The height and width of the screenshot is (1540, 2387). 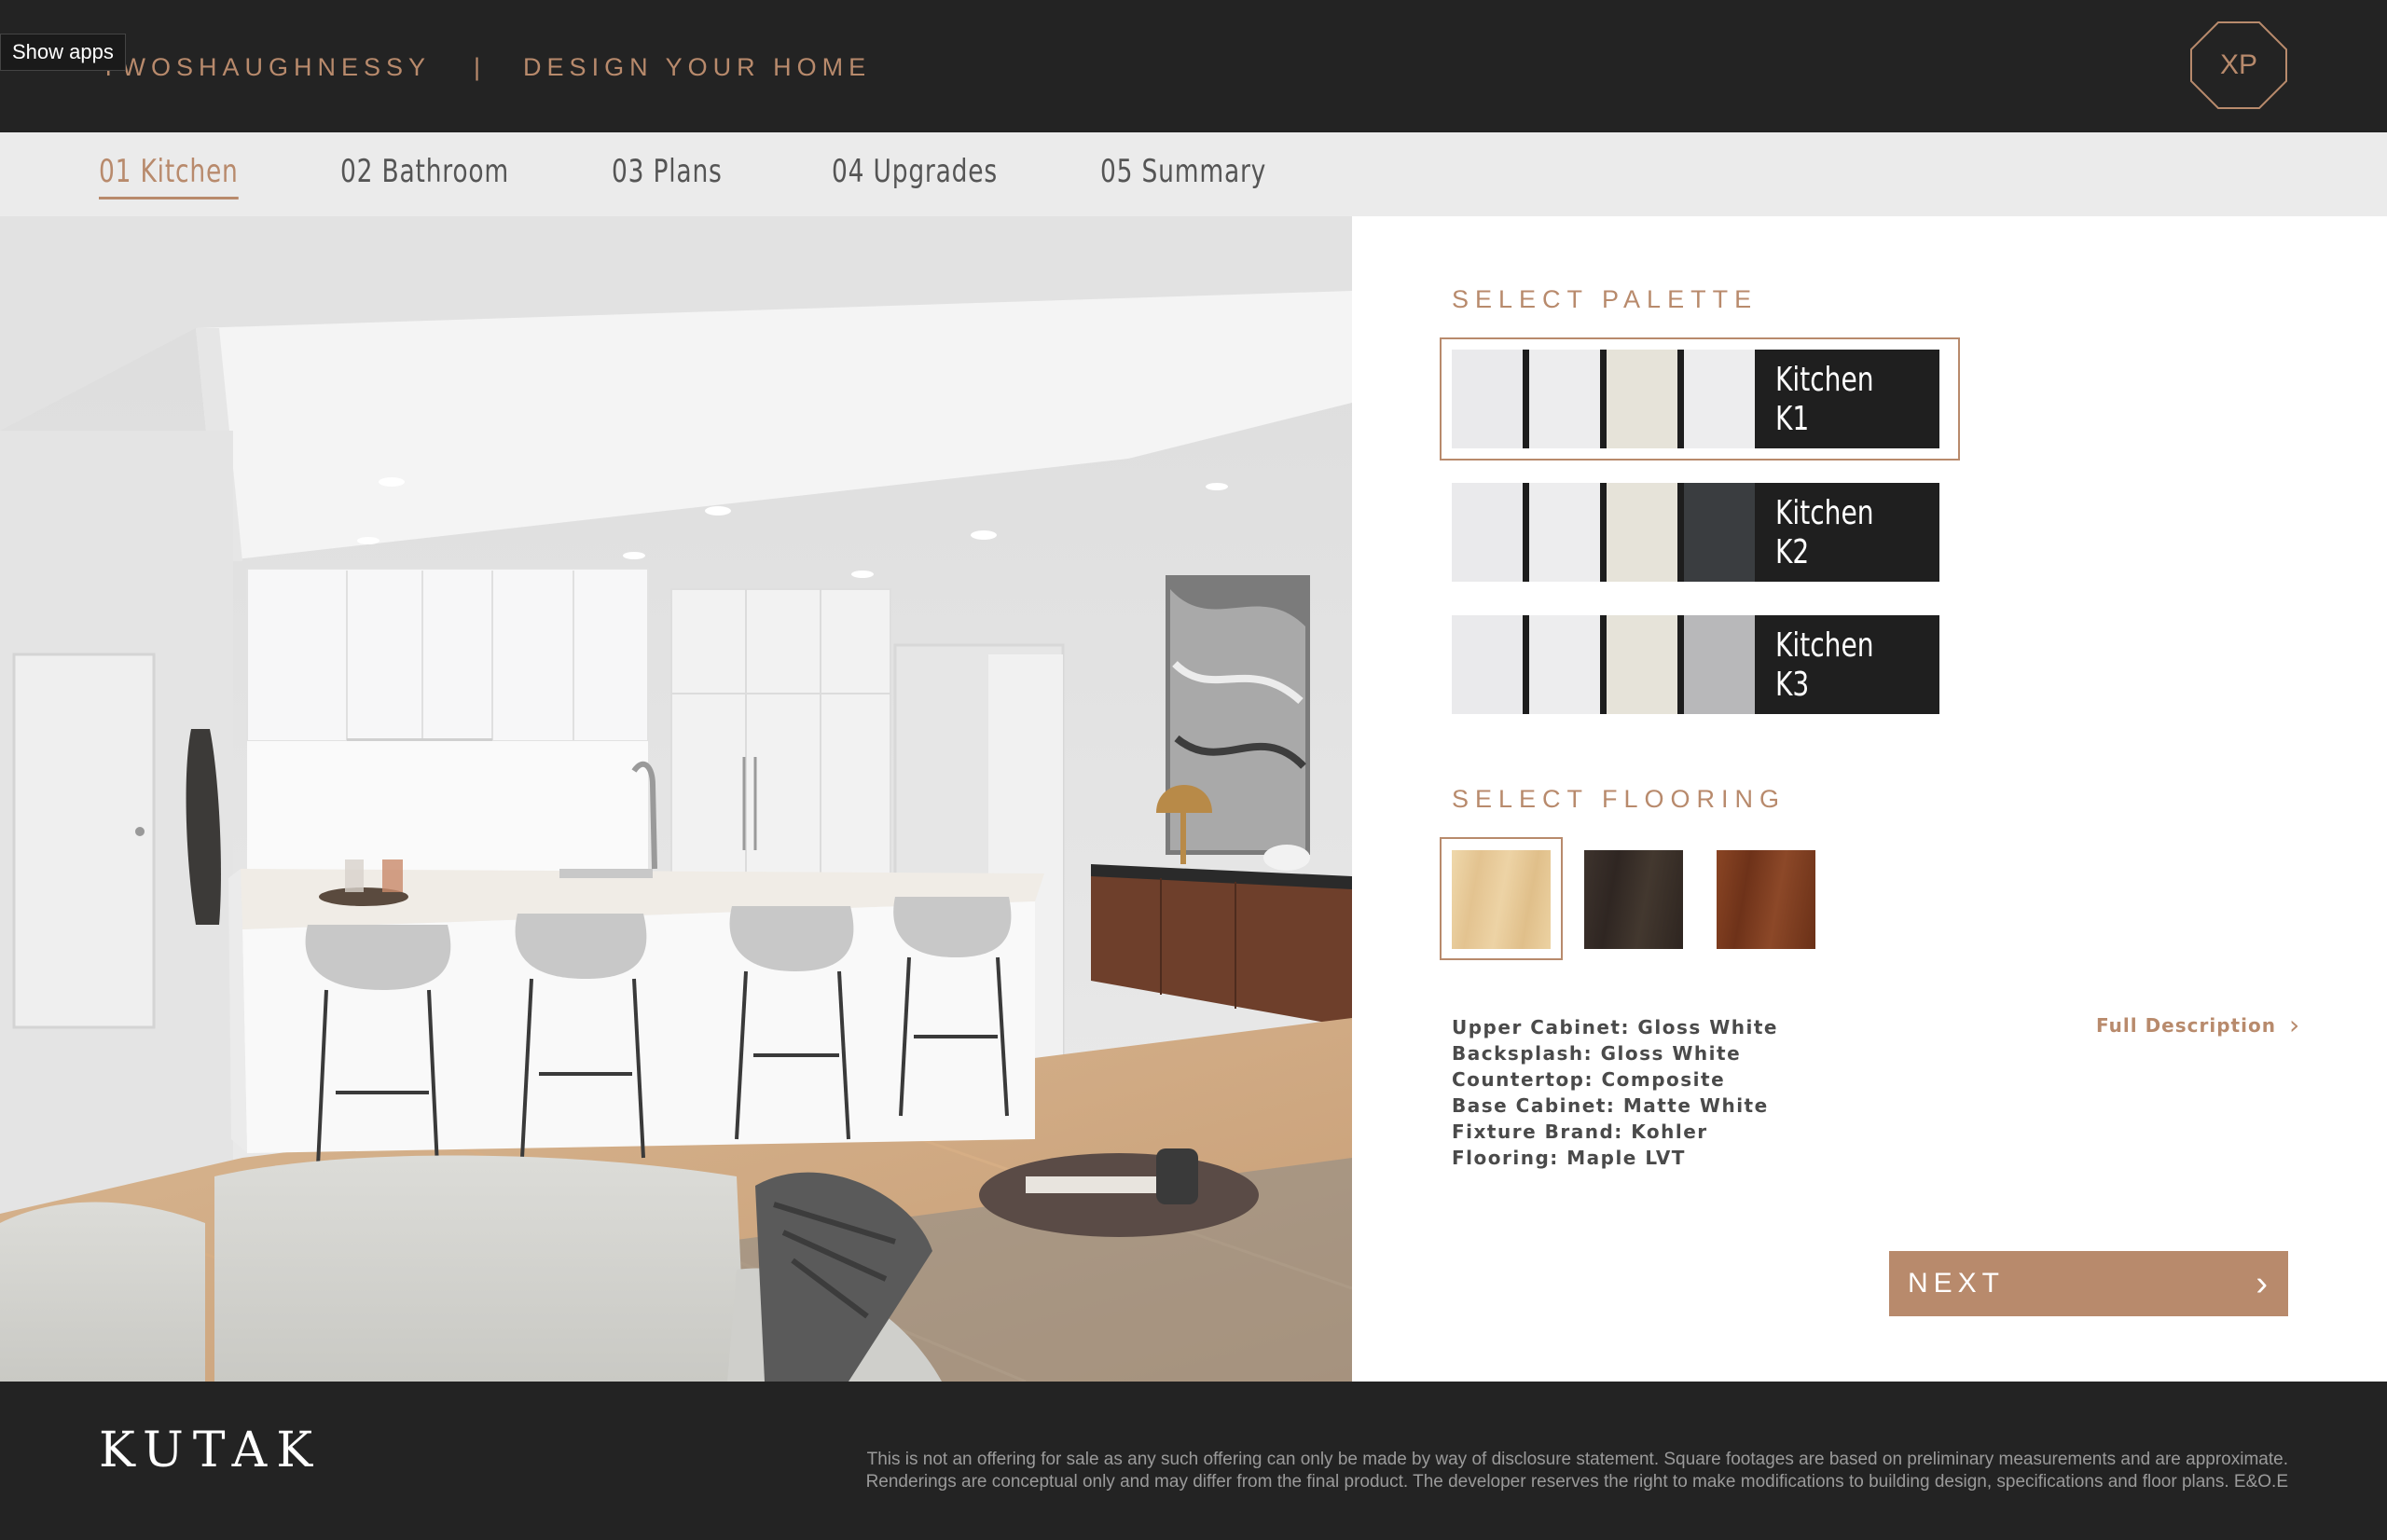 I want to click on tab-upgrades: 04 Upgrades, so click(x=915, y=176).